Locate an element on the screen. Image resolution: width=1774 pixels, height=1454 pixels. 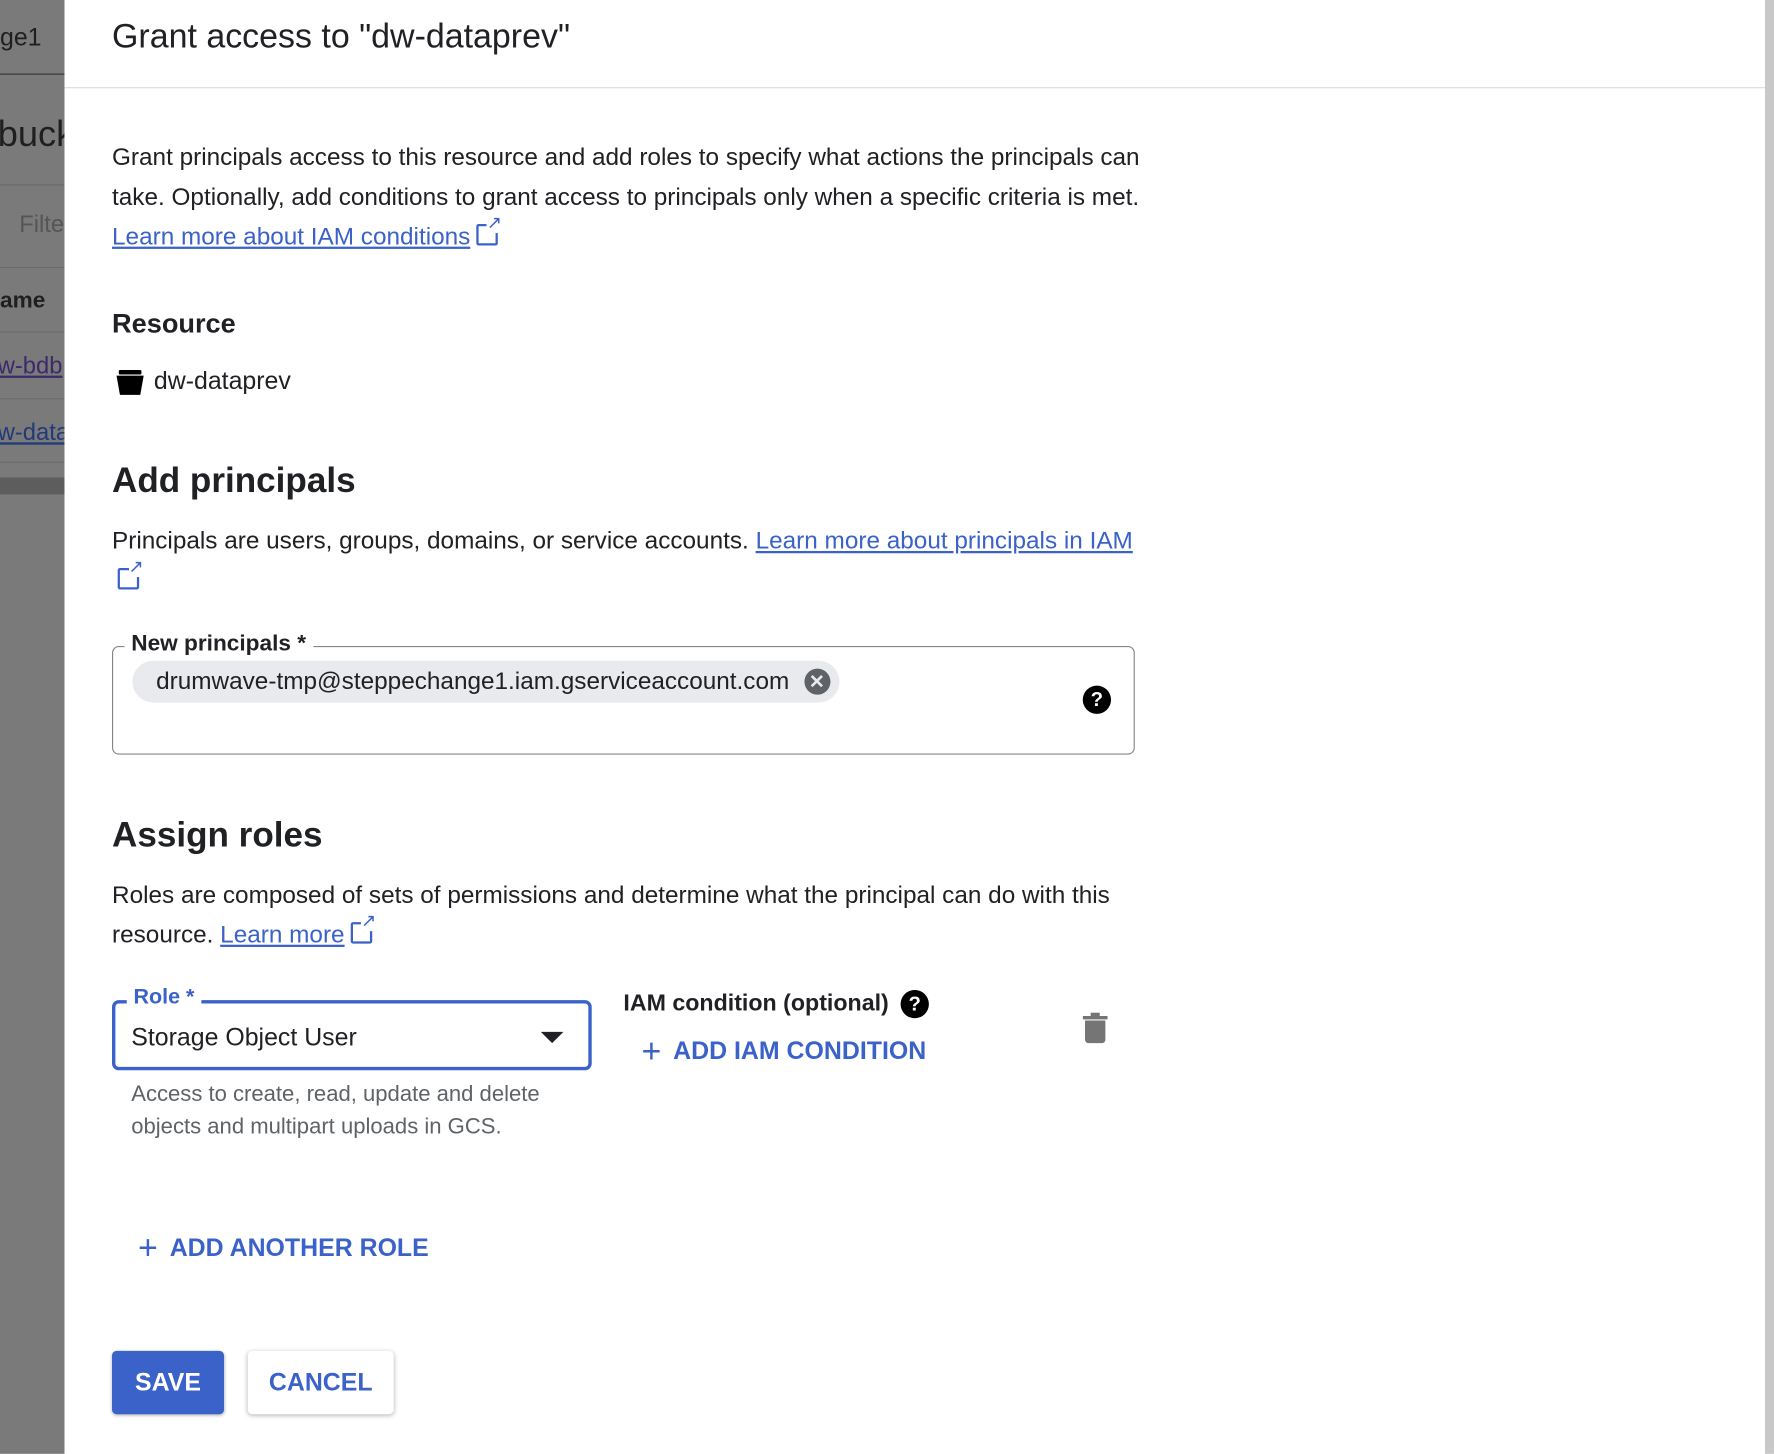
scrollbar is located at coordinates (1769, 727).